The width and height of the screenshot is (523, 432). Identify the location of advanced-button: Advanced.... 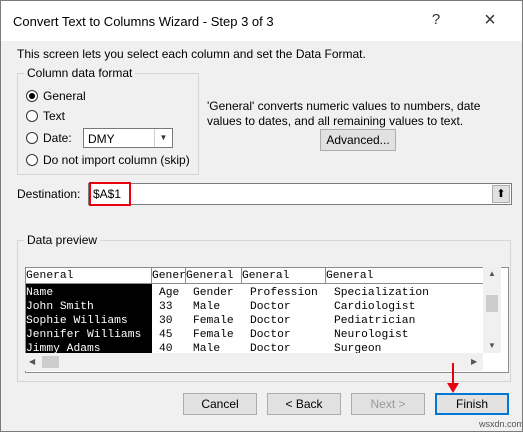
(358, 140).